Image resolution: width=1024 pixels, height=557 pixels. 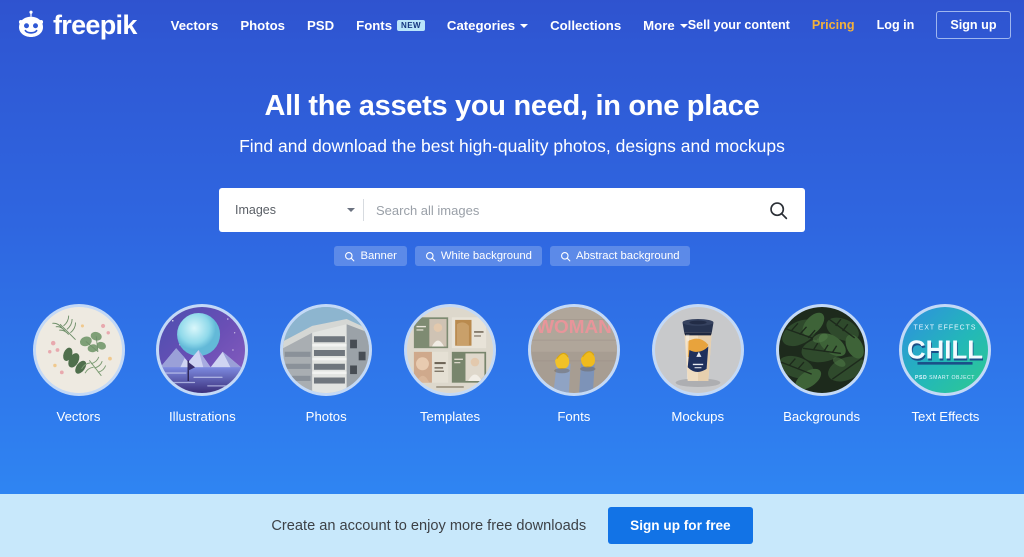 What do you see at coordinates (680, 525) in the screenshot?
I see `signup-for-free-button: Sign up for free` at bounding box center [680, 525].